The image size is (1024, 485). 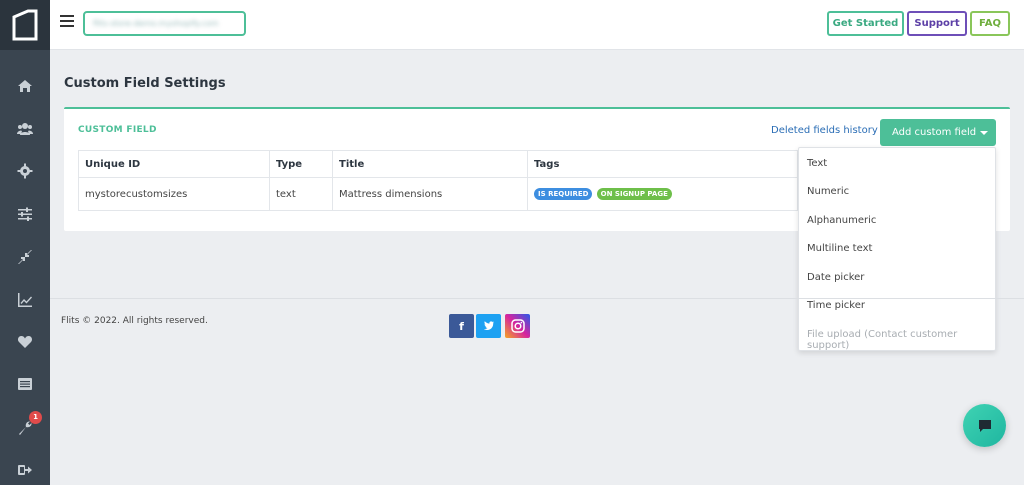 I want to click on sliders-icon, so click(x=25, y=214).